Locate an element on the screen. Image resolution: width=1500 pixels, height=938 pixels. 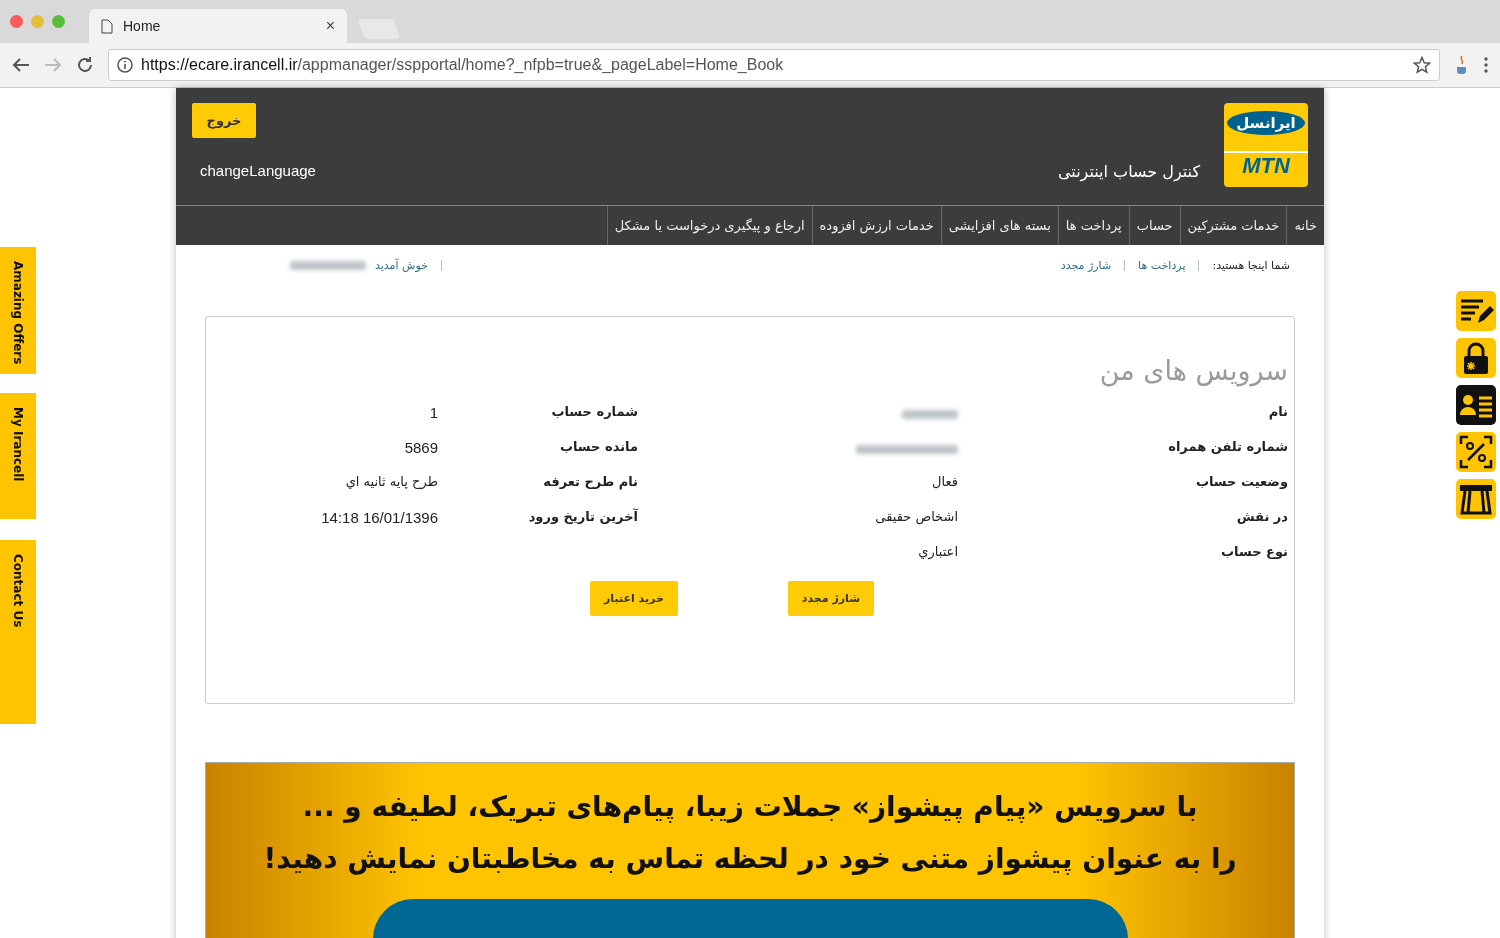
field-value: 14:18 16/01/1396 is located at coordinates (379, 518).